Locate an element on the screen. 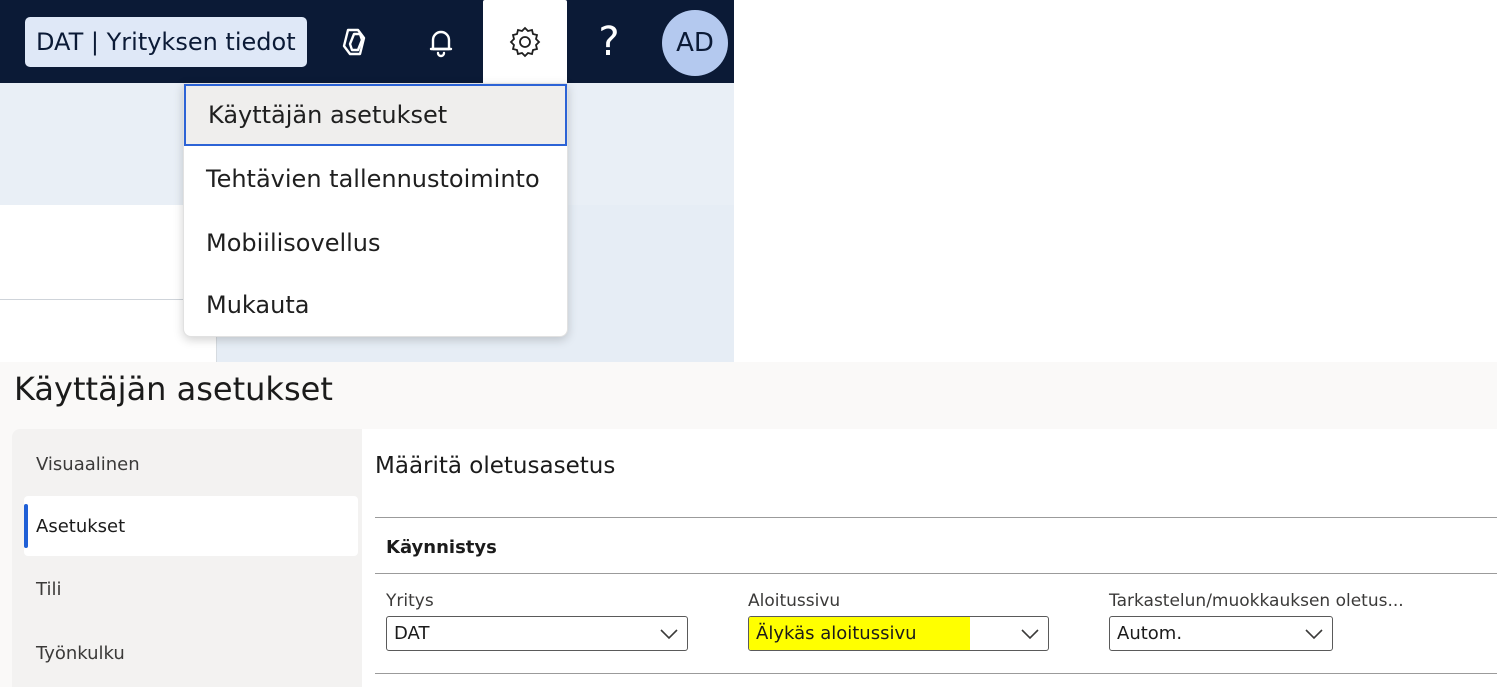  copilot-icon is located at coordinates (354, 41).